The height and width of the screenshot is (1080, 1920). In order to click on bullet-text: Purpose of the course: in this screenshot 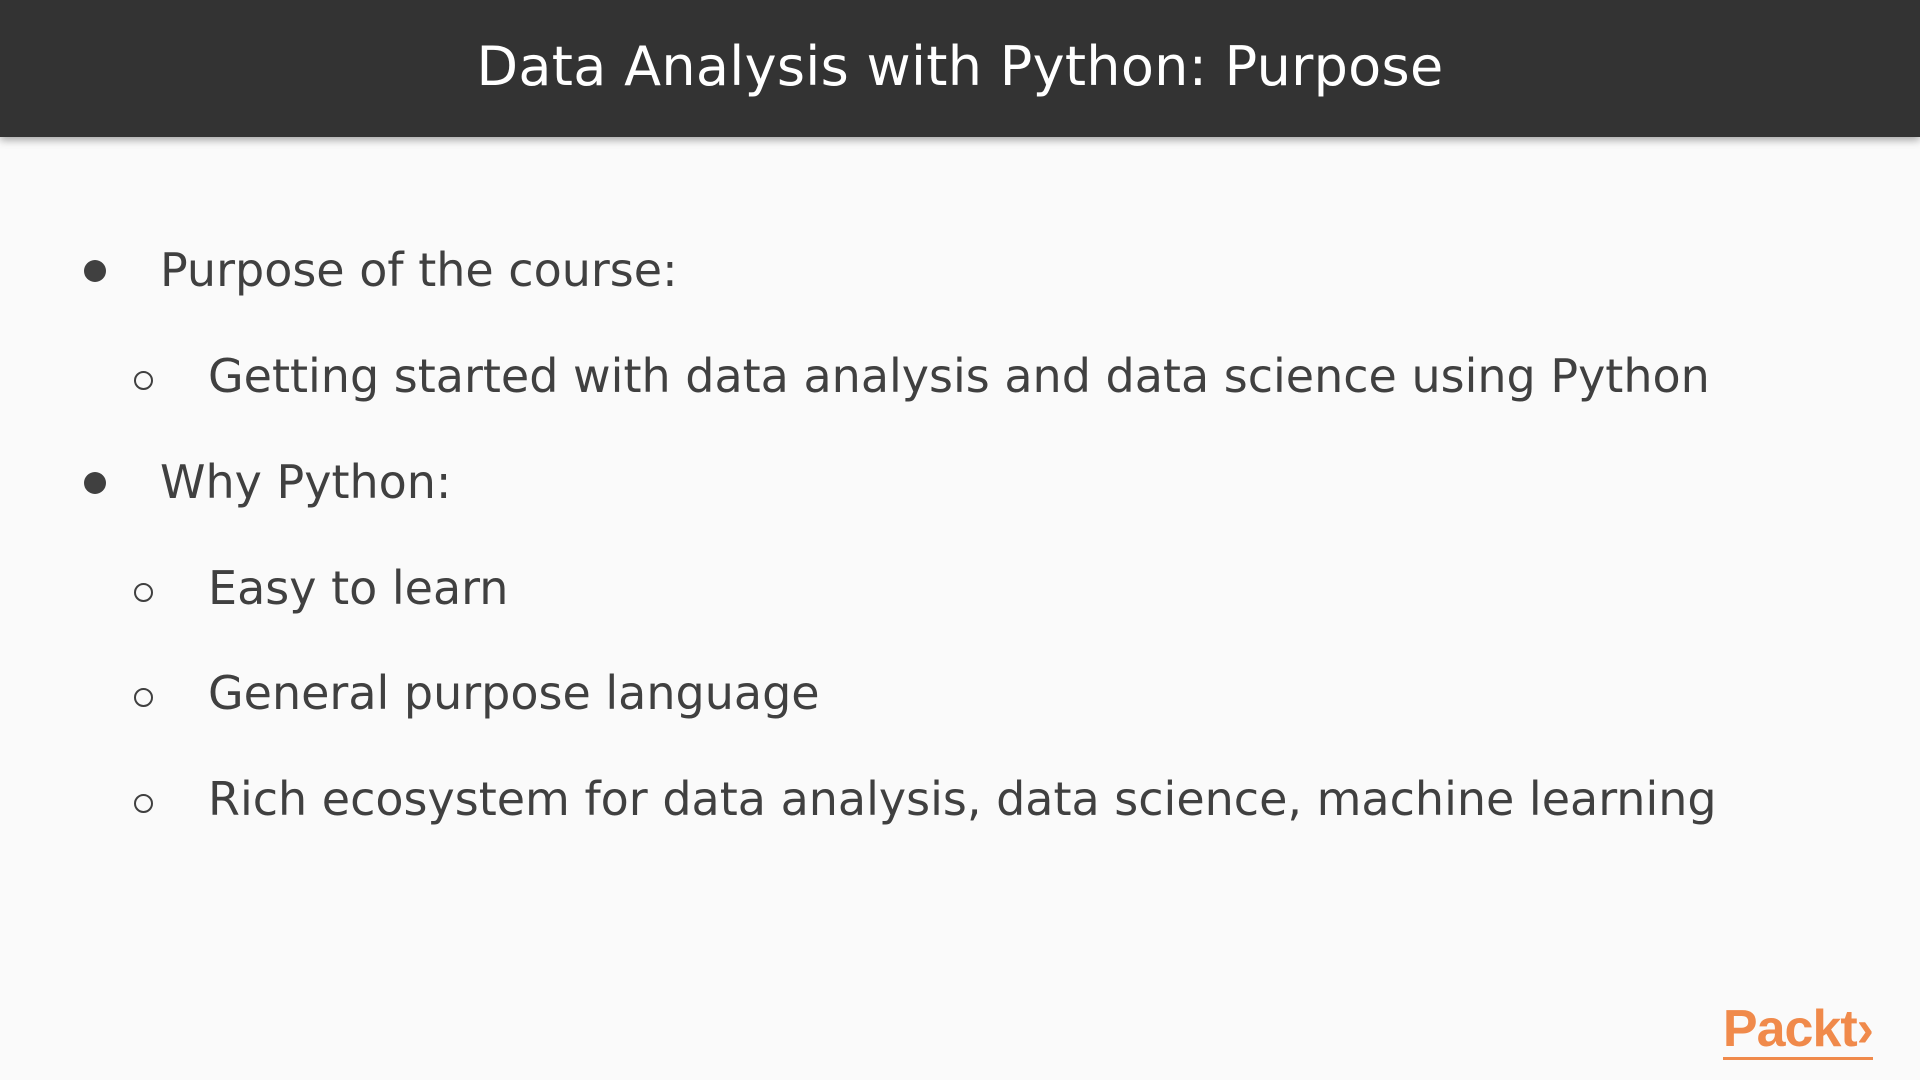, I will do `click(419, 270)`.